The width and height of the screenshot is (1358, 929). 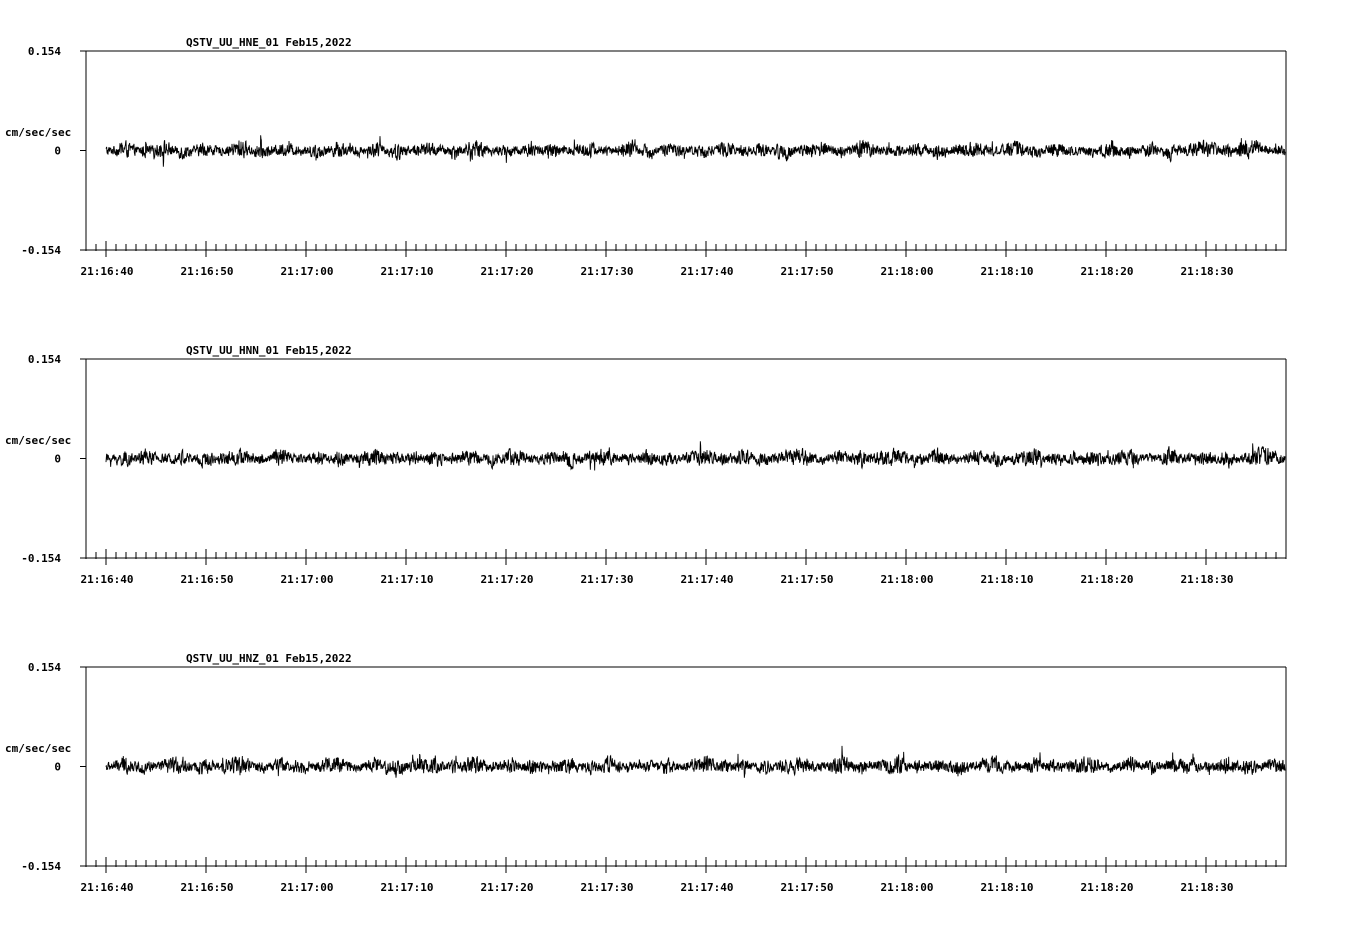 What do you see at coordinates (269, 350) in the screenshot?
I see `panel-title: QSTV_UU_HNN_01 Feb15,2022` at bounding box center [269, 350].